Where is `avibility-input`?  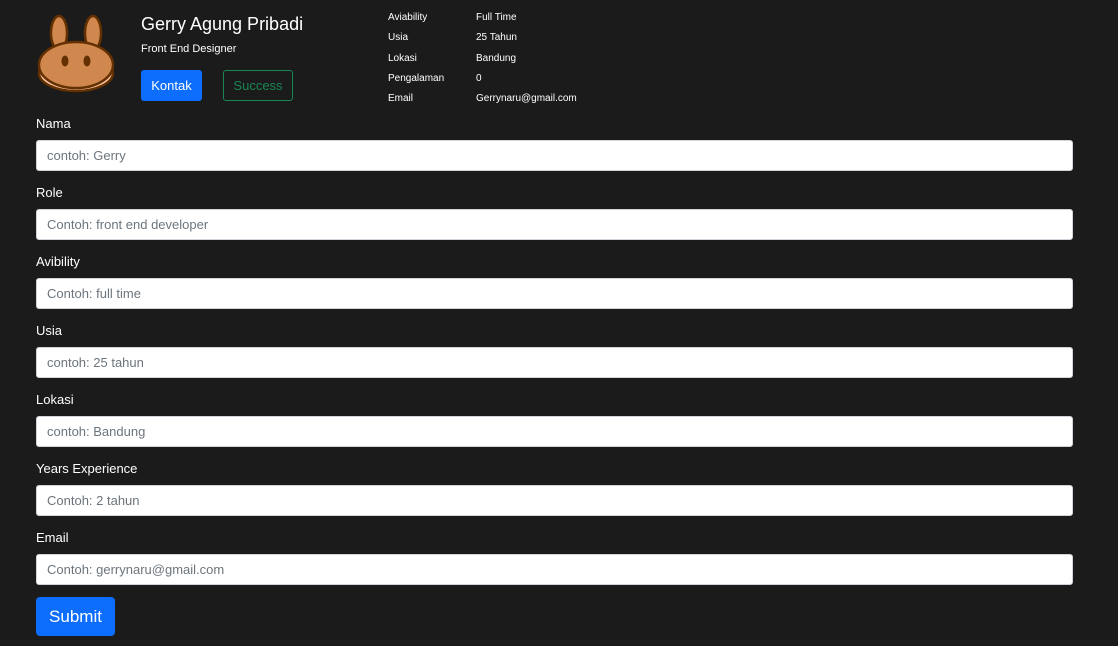 avibility-input is located at coordinates (554, 293).